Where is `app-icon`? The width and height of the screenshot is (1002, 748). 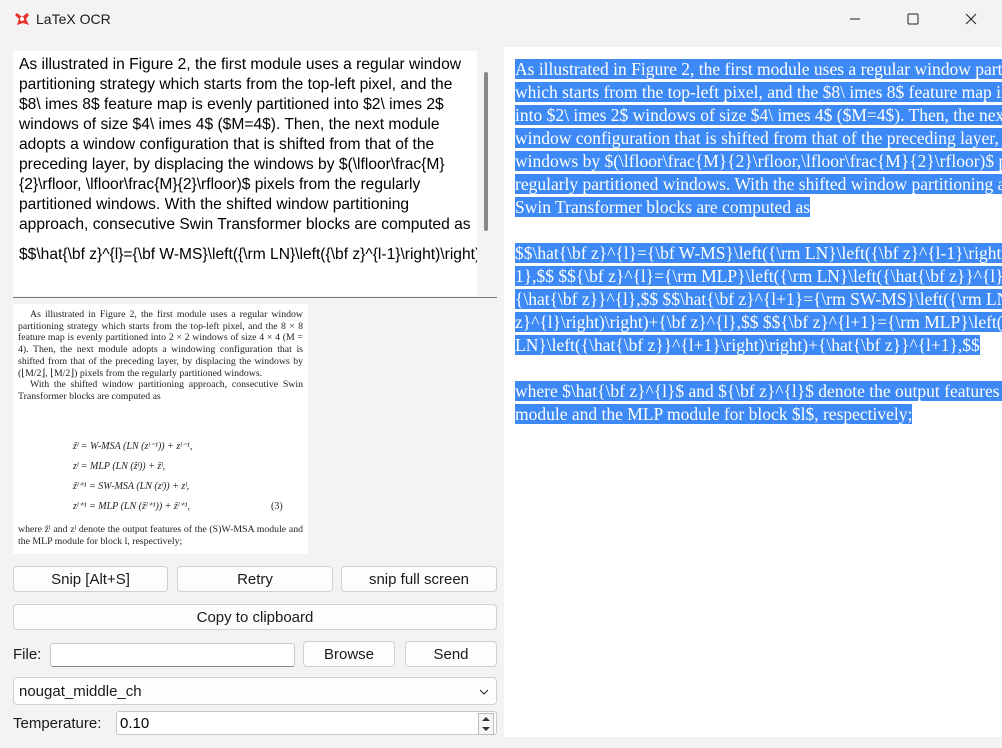 app-icon is located at coordinates (22, 19).